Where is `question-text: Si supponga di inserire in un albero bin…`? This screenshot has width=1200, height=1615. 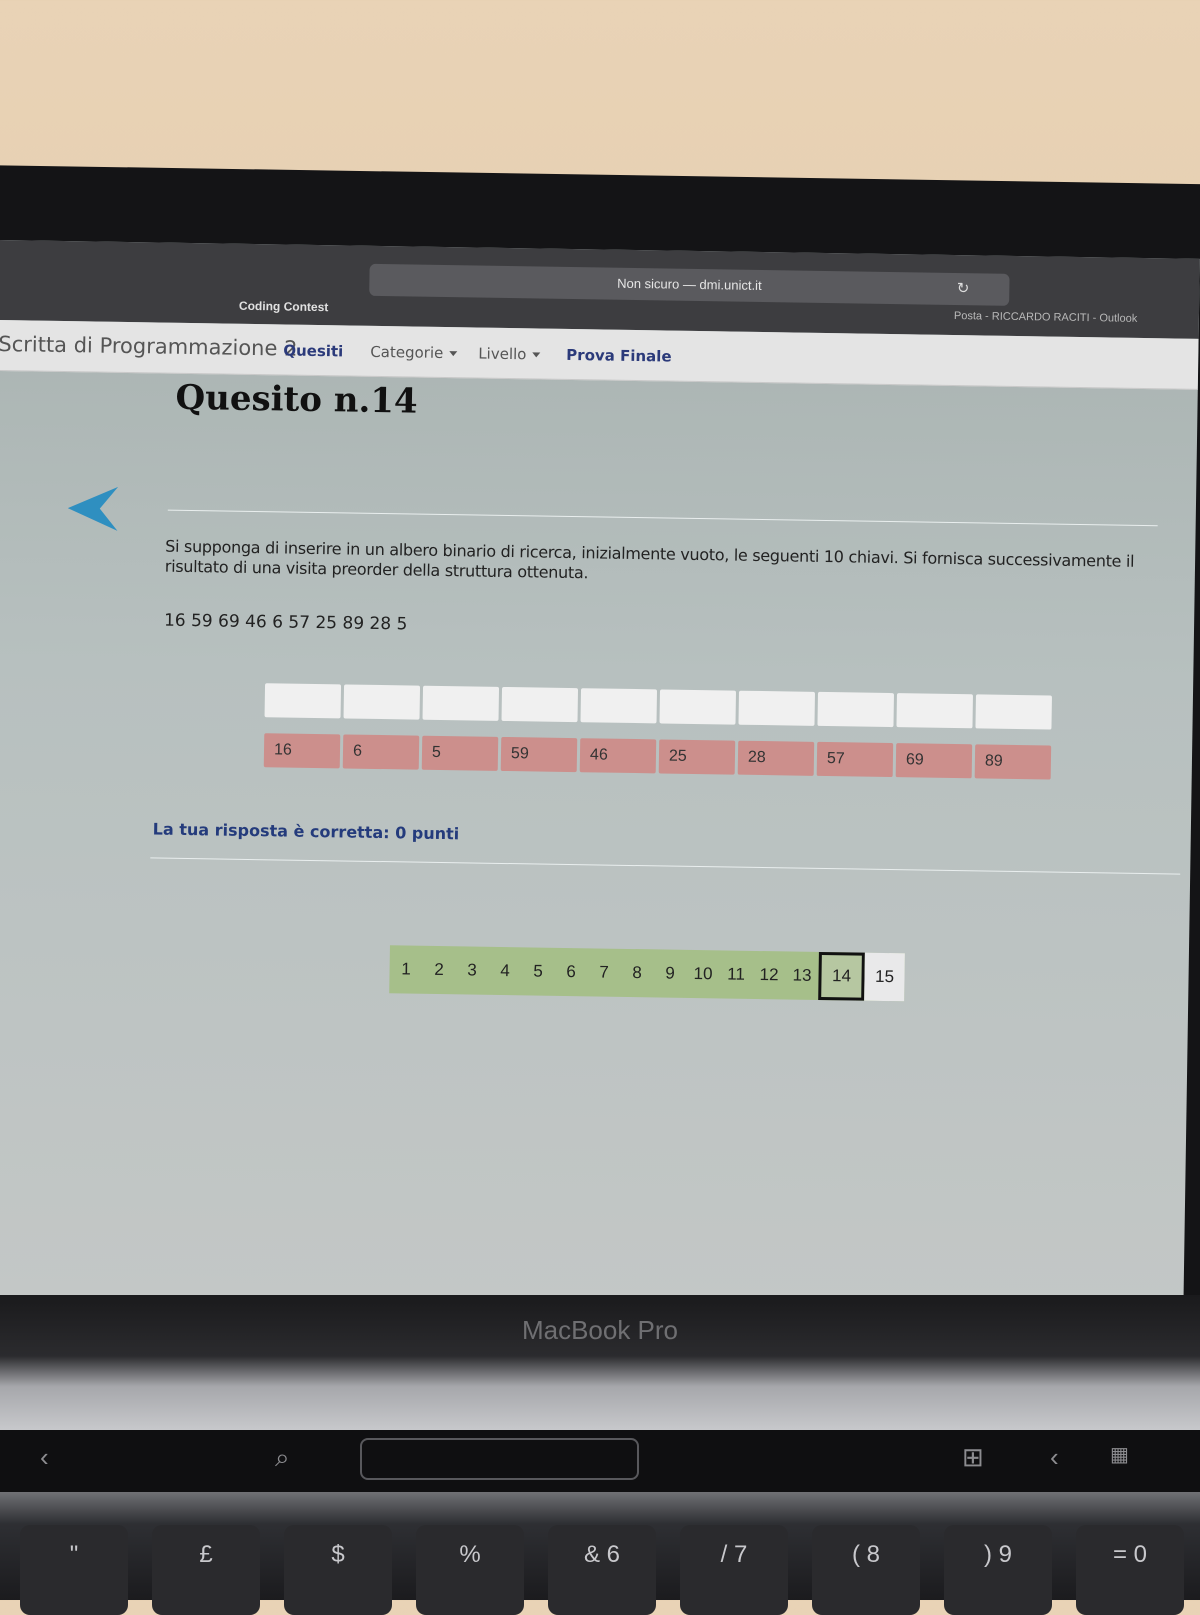 question-text: Si supponga di inserire in un albero bin… is located at coordinates (649, 559).